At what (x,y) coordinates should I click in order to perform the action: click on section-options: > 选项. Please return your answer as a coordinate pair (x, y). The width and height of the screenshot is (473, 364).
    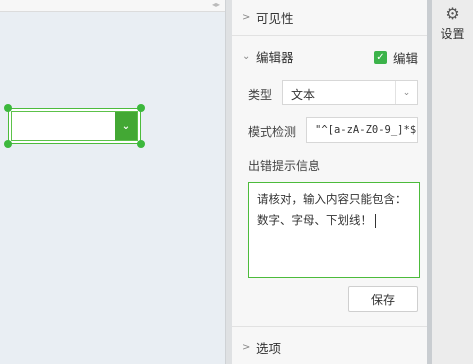
    Looking at the image, I should click on (329, 347).